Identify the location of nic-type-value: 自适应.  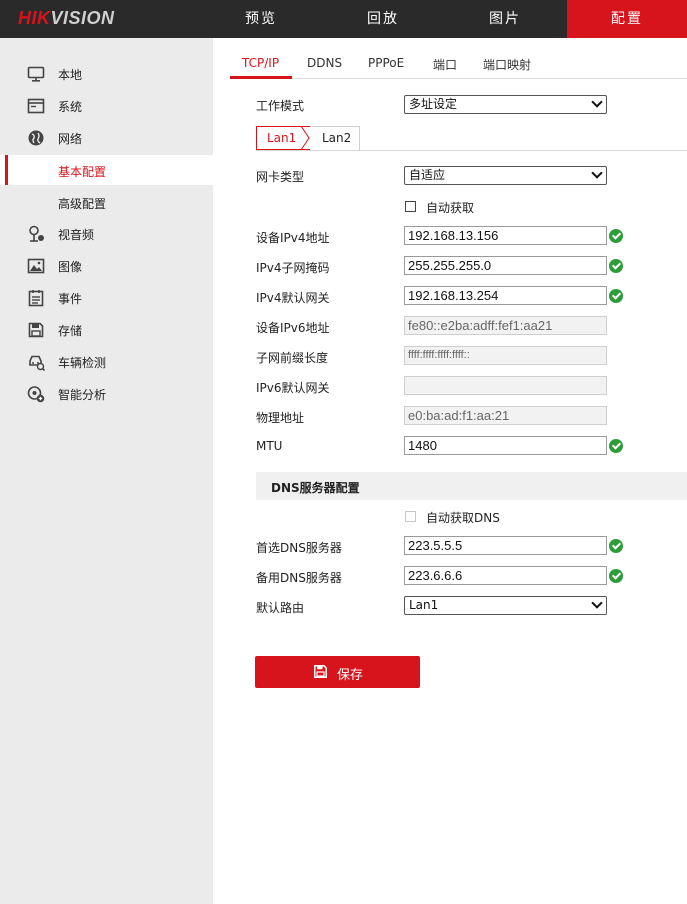
(427, 175).